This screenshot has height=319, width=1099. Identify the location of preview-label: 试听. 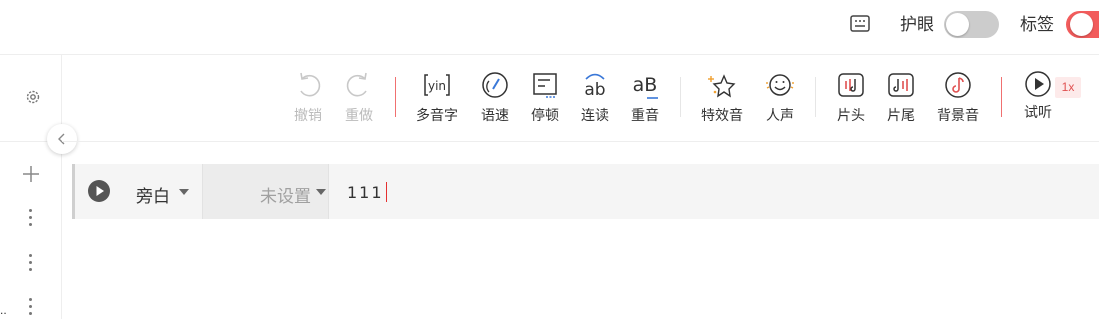
(1038, 112).